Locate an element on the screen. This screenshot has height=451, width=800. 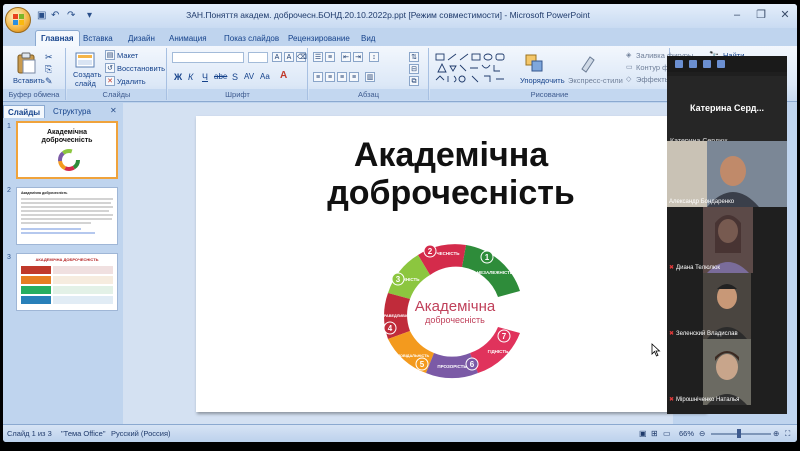
redo-icon: ↷ is located at coordinates (71, 15).